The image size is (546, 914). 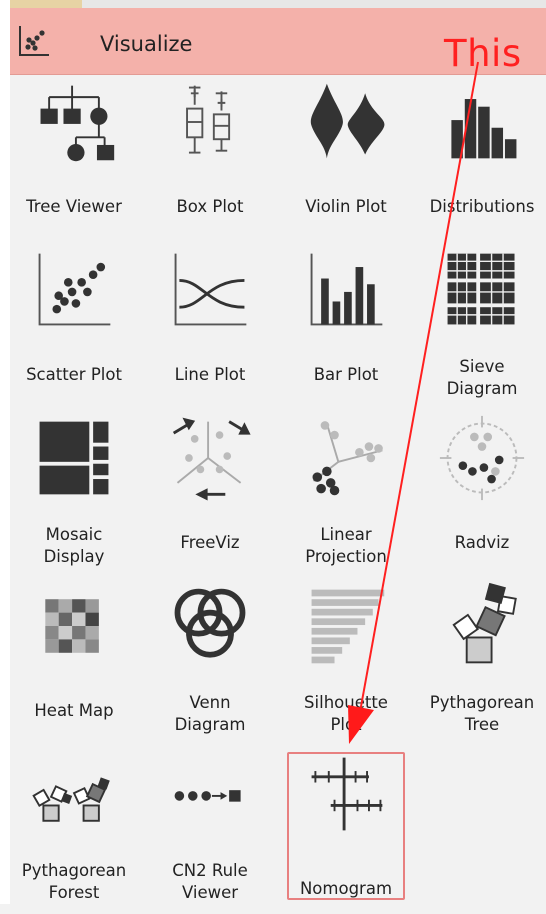 What do you see at coordinates (74, 374) in the screenshot?
I see `scatter-plot-label: Scatter Plot` at bounding box center [74, 374].